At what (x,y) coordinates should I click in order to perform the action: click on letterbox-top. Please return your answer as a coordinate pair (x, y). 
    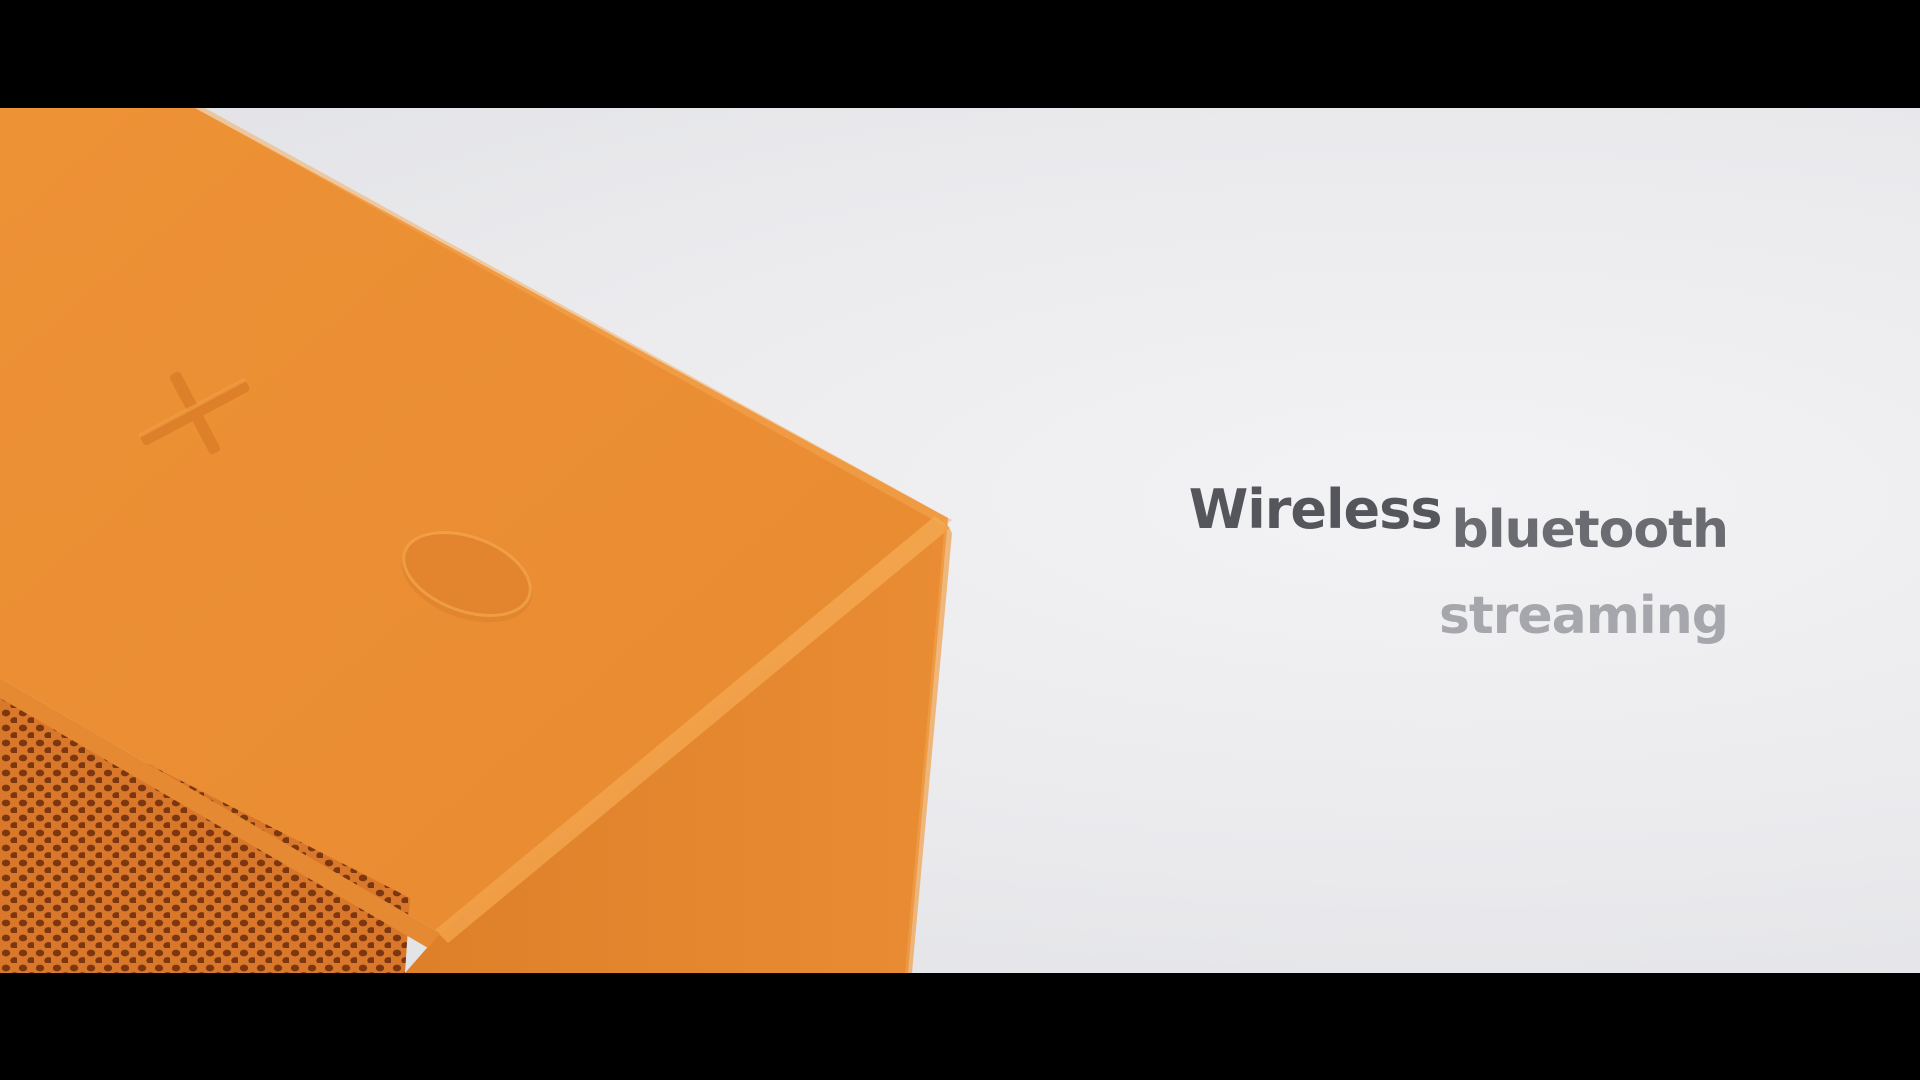
    Looking at the image, I should click on (960, 54).